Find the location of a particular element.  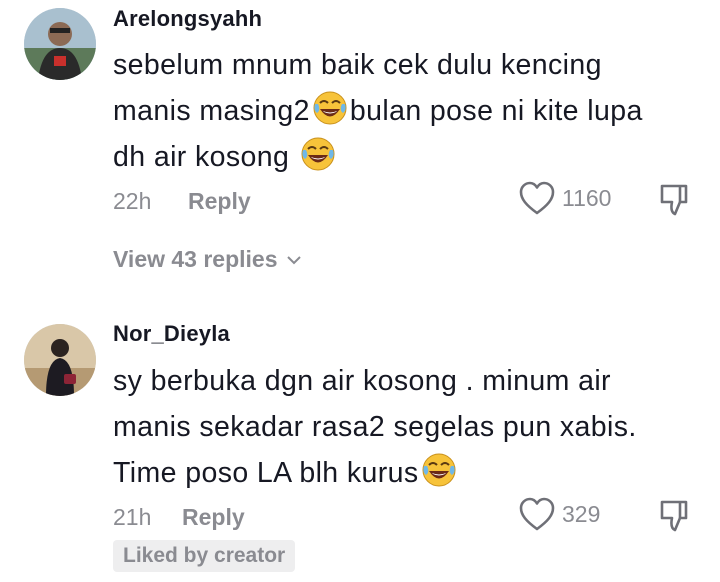

view-replies-button: View 43 replies is located at coordinates (207, 259).